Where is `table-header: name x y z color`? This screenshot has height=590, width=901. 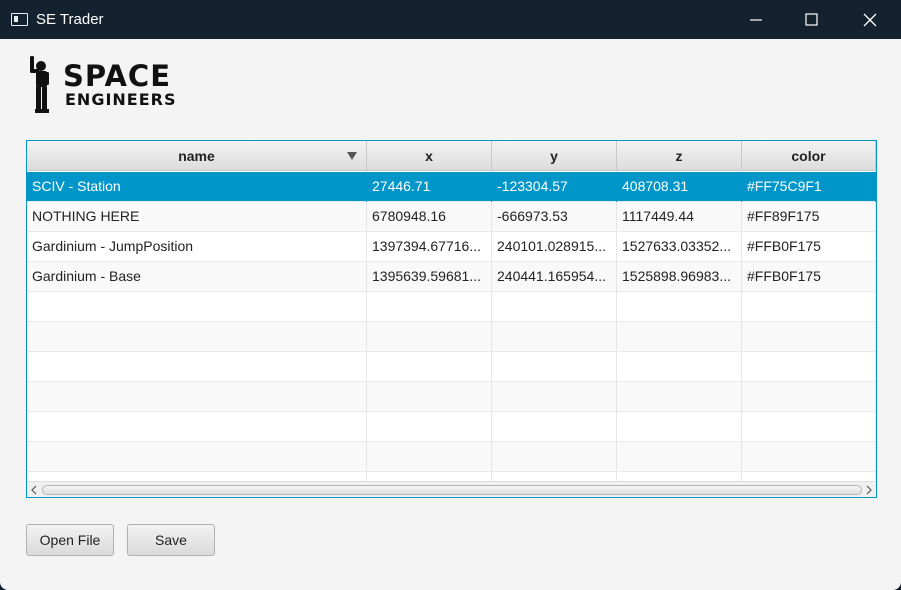
table-header: name x y z color is located at coordinates (451, 156).